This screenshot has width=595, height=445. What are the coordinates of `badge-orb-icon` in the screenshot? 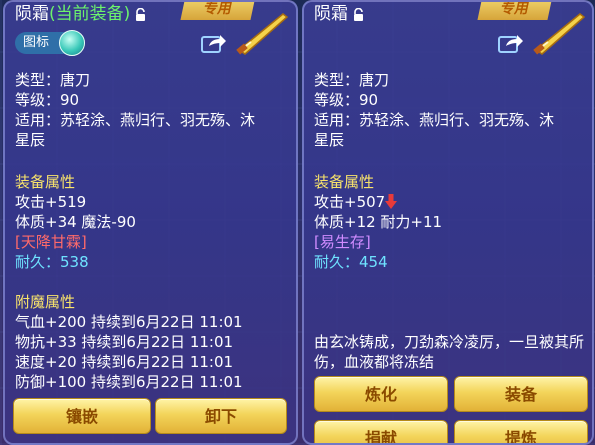 It's located at (72, 43).